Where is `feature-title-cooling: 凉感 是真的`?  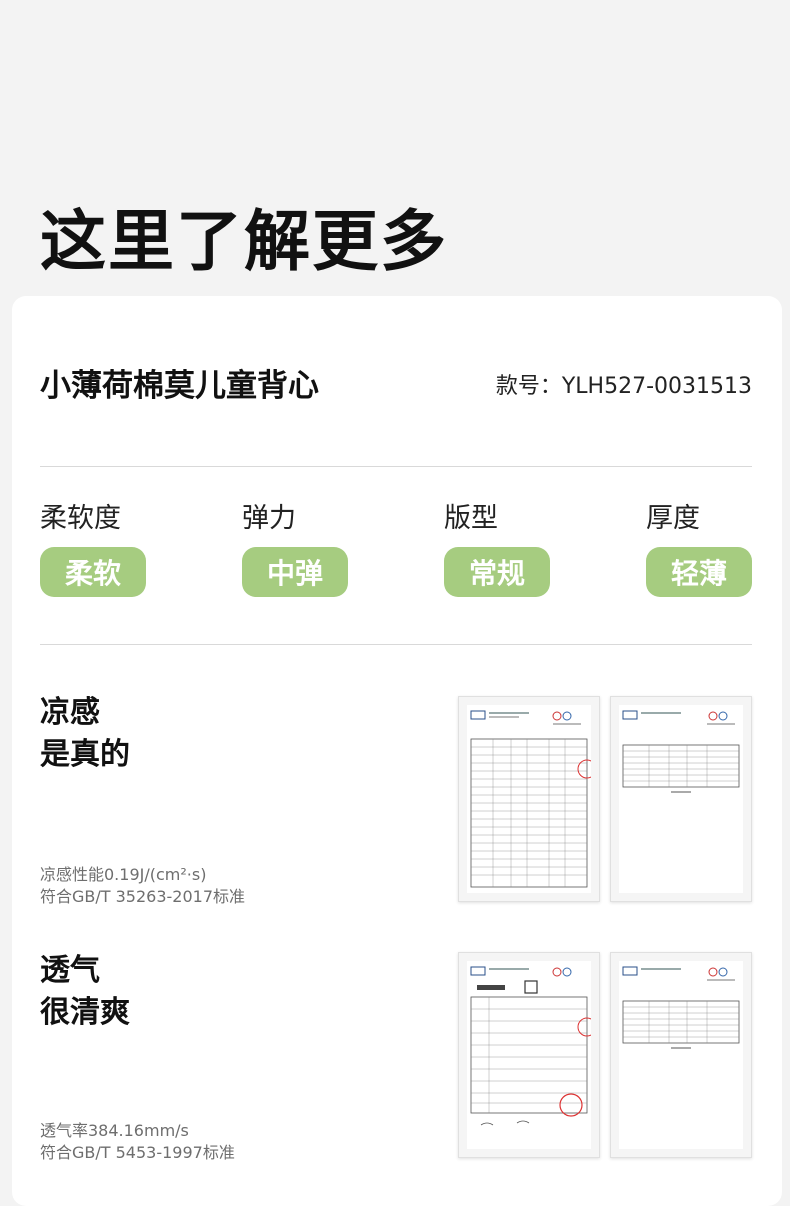
feature-title-cooling: 凉感 是真的 is located at coordinates (85, 733).